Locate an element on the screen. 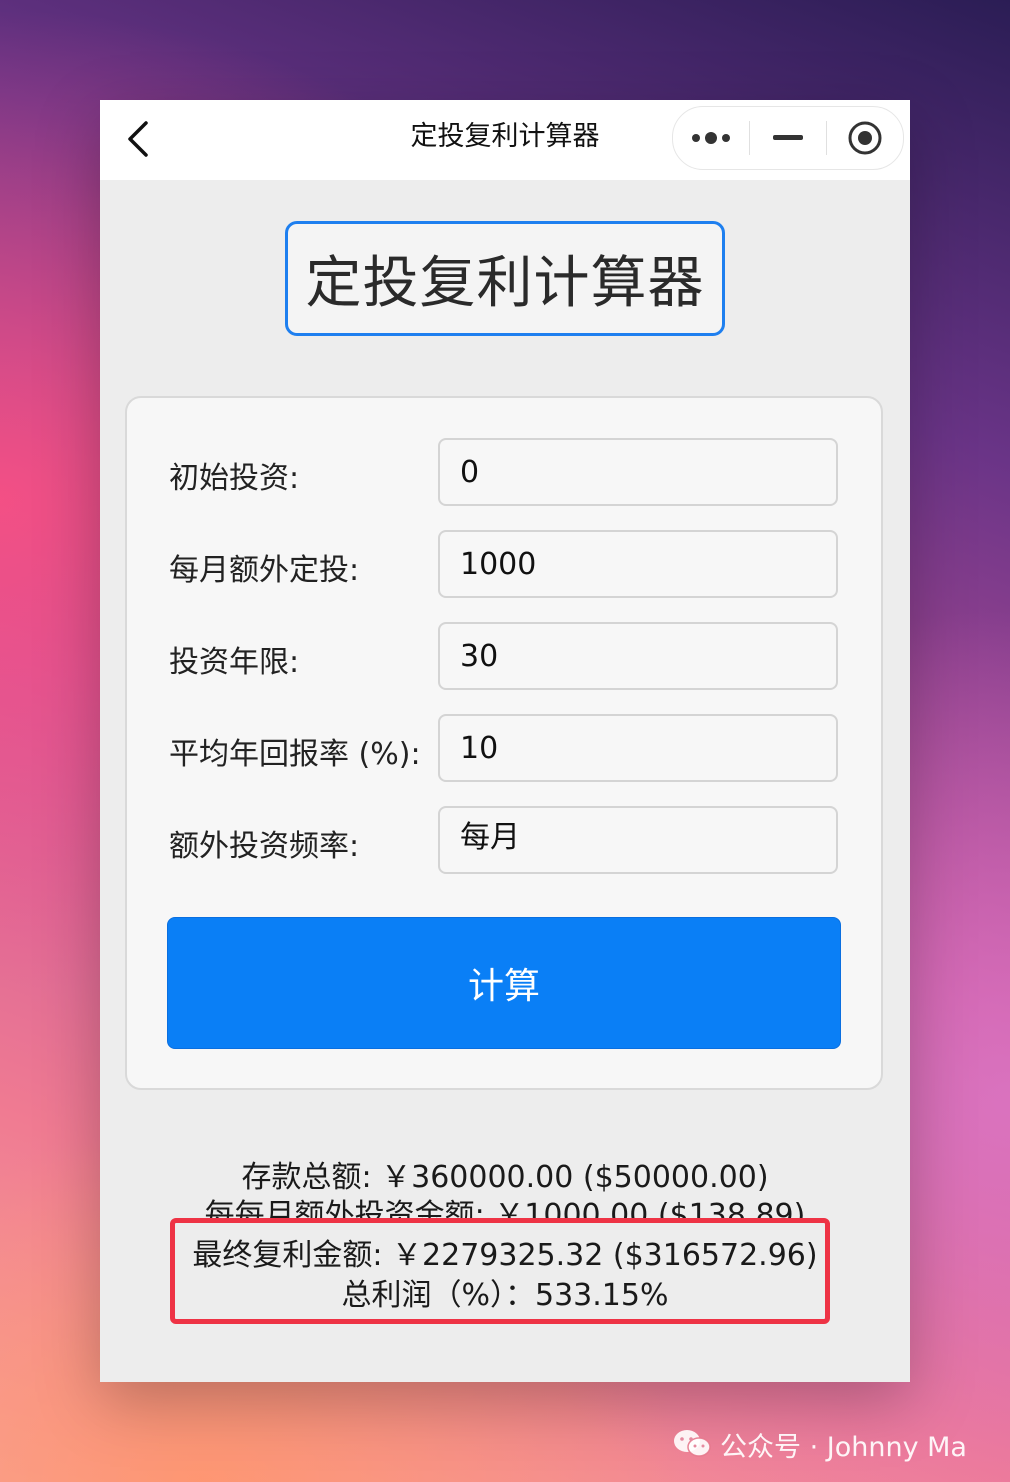 The height and width of the screenshot is (1482, 1010). minimize-button is located at coordinates (788, 138).